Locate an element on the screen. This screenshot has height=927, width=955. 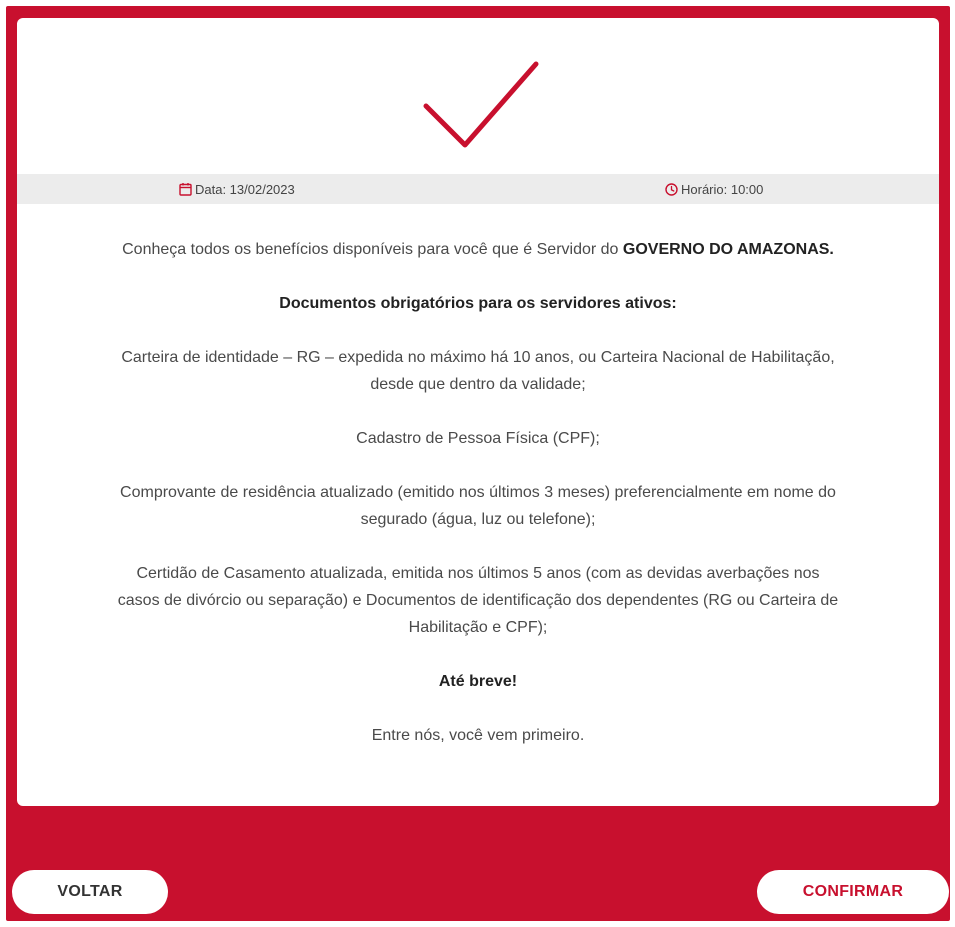
appointment-time: Horário: 10:00 is located at coordinates (714, 189).